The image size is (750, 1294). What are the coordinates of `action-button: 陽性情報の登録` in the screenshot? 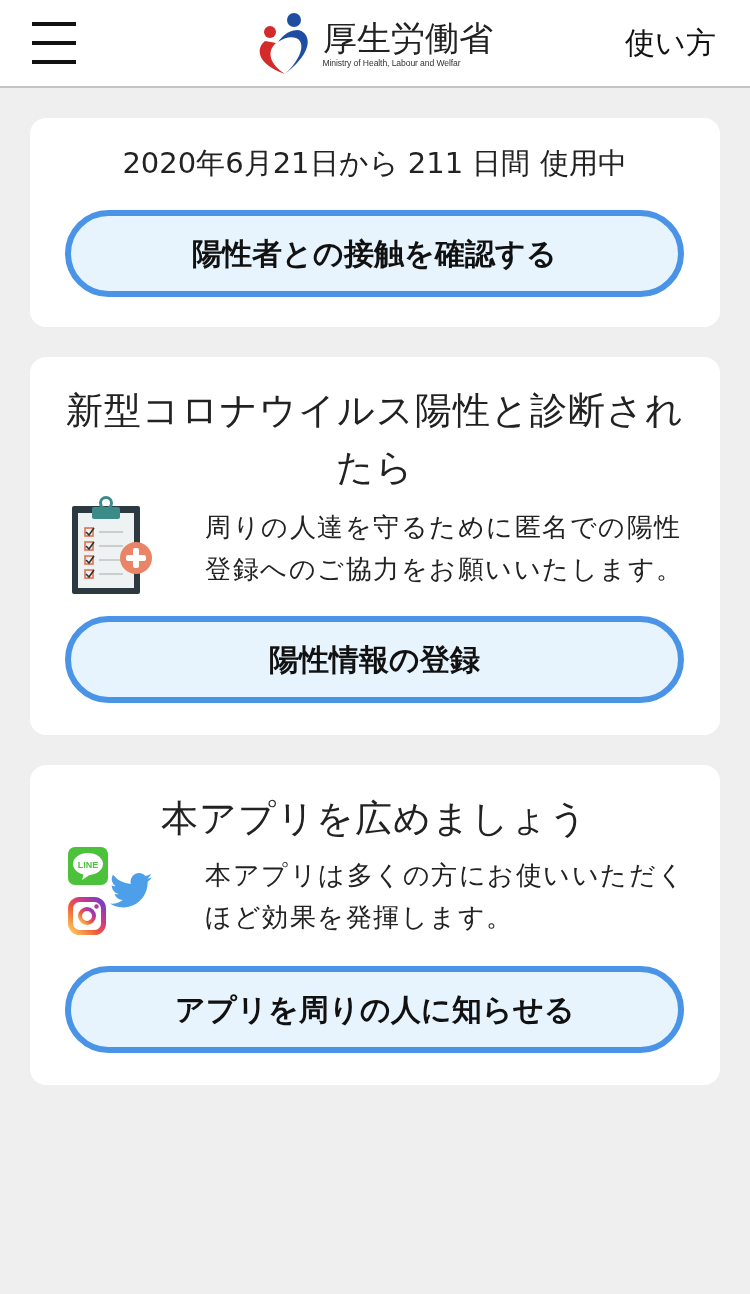 It's located at (374, 659).